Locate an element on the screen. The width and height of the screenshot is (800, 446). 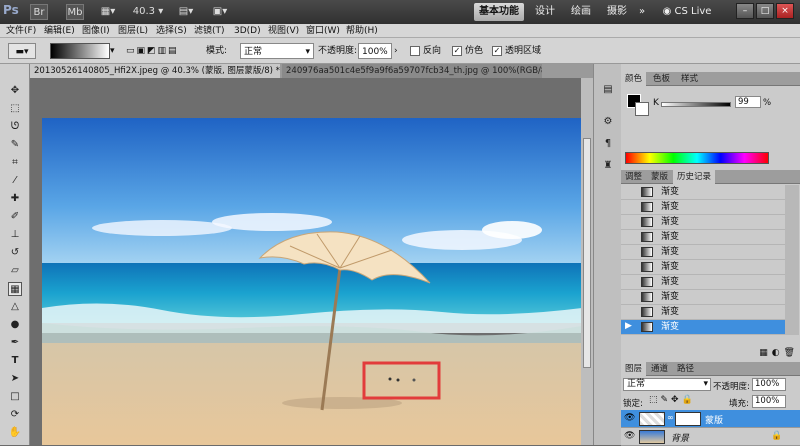
minibridge-button: Mb is located at coordinates (75, 12).